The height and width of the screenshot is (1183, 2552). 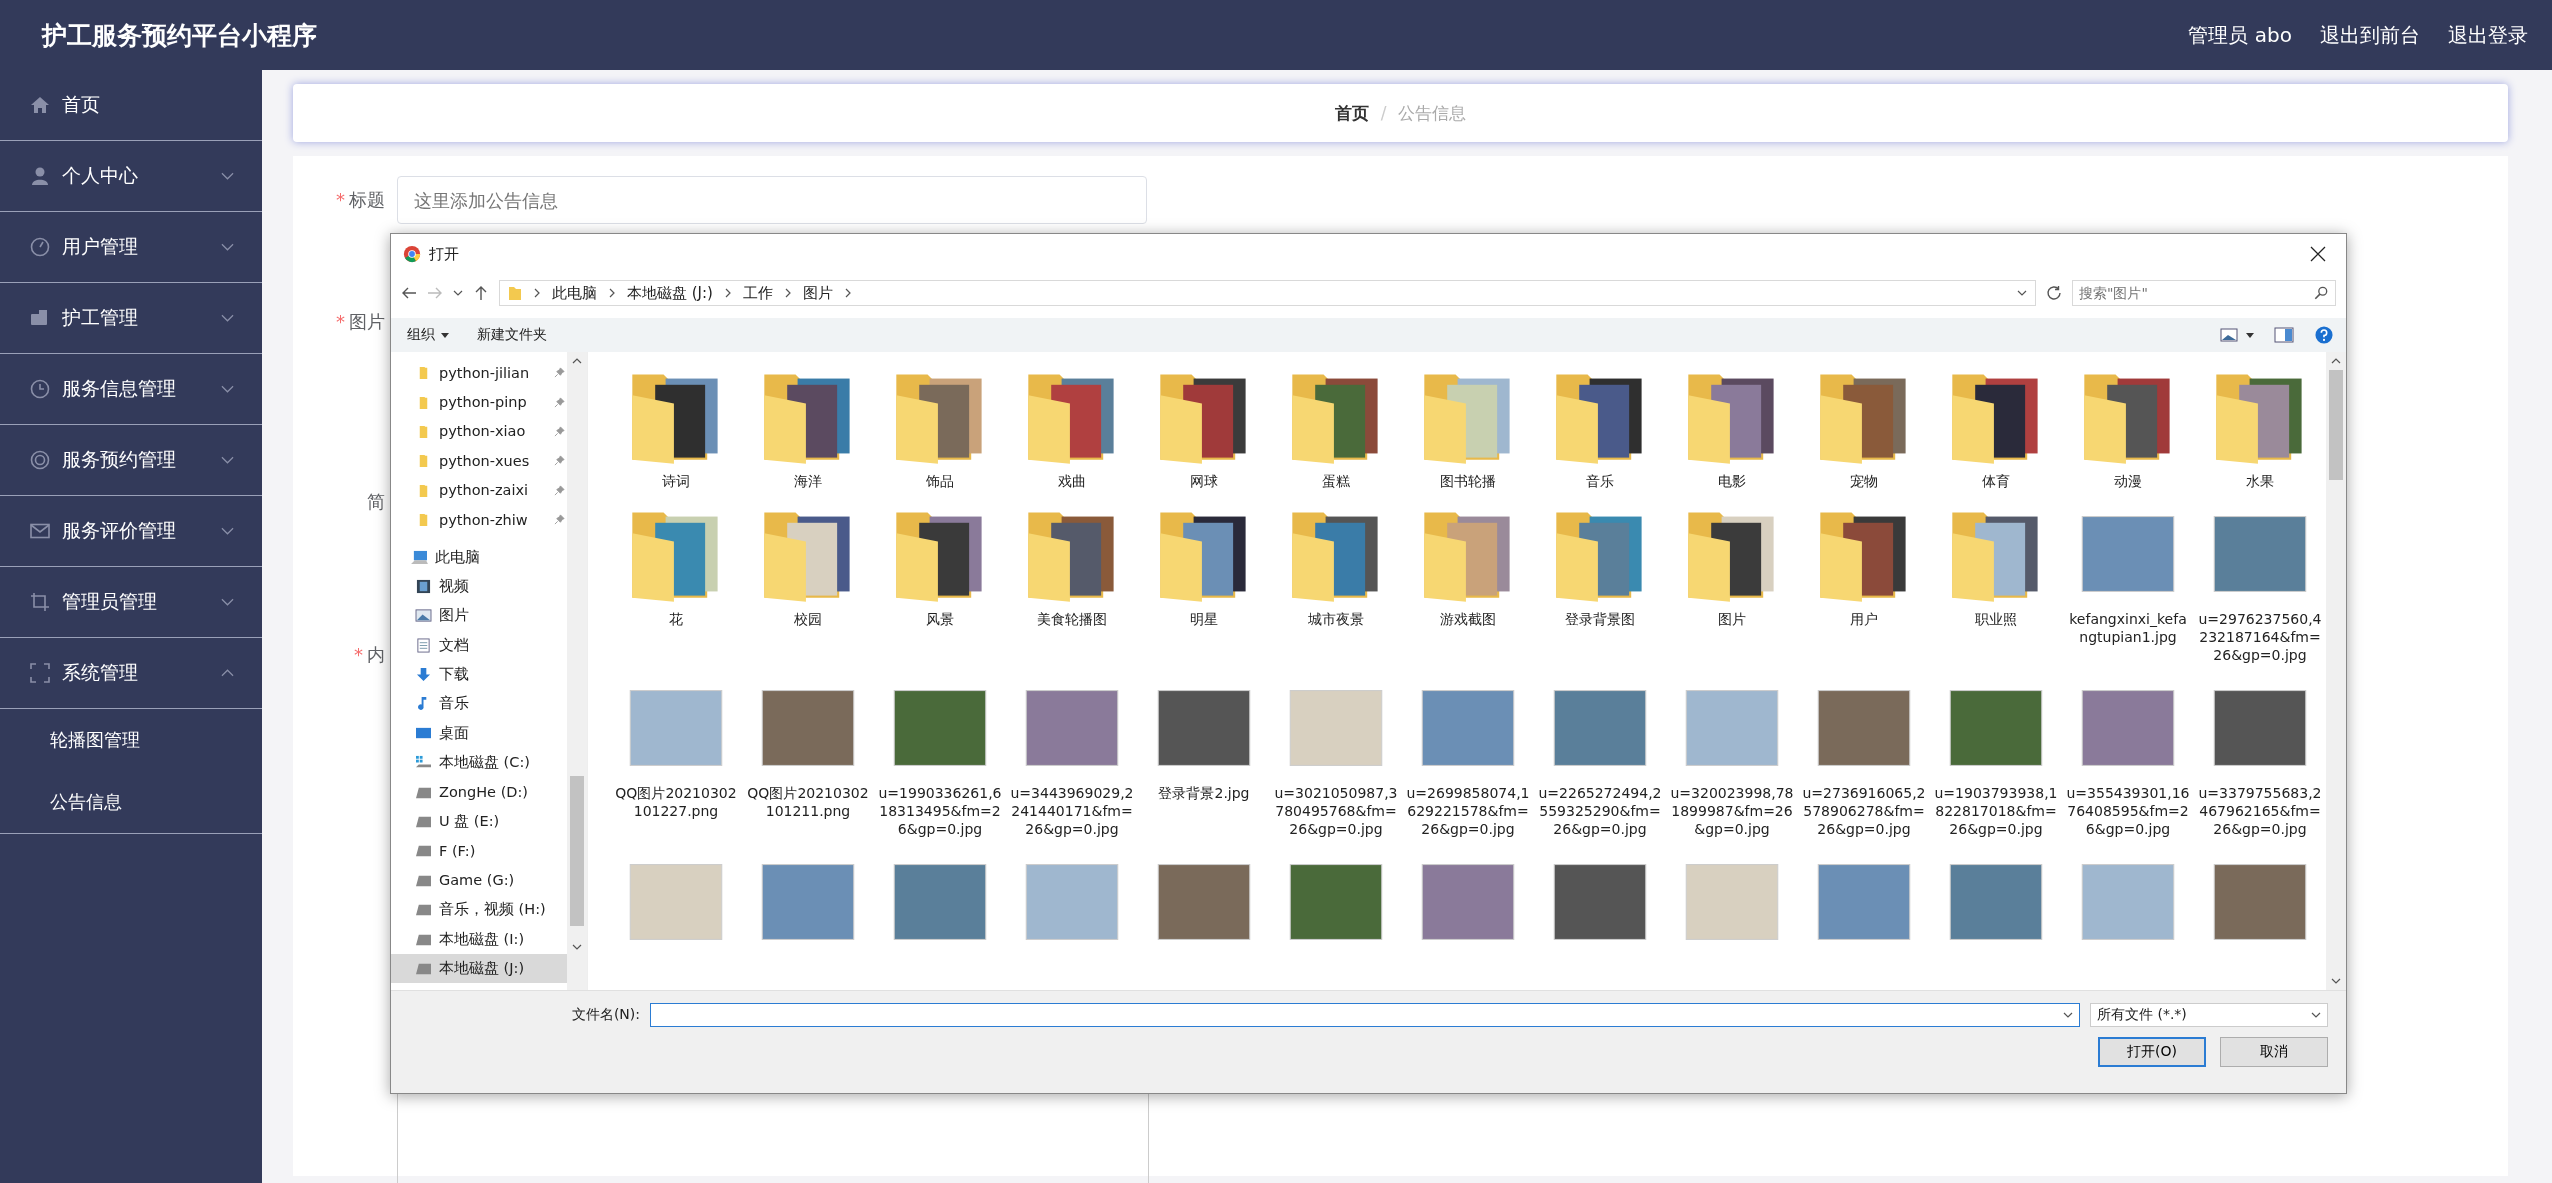 What do you see at coordinates (479, 373) in the screenshot?
I see `navigation-item: python-jilian` at bounding box center [479, 373].